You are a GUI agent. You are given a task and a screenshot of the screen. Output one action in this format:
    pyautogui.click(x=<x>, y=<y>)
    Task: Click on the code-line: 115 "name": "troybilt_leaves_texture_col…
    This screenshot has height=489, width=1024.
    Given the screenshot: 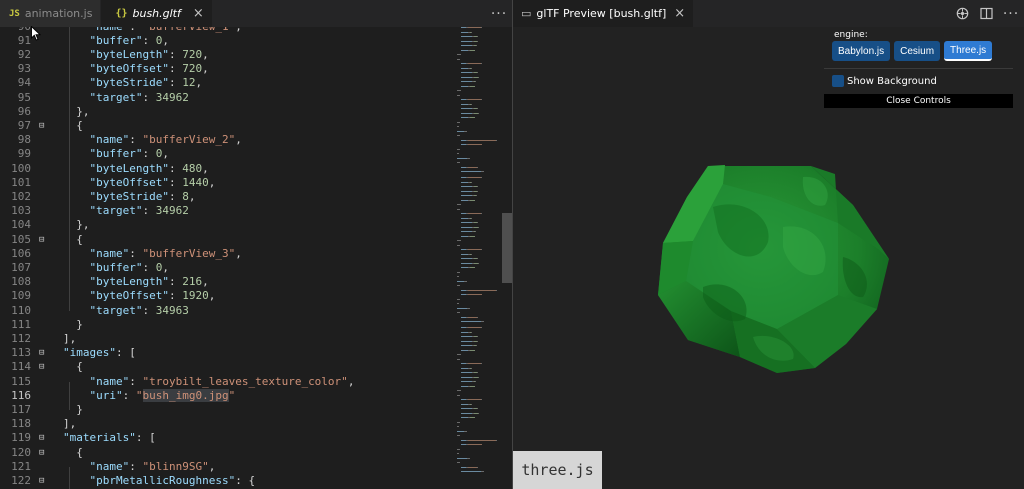 What is the action you would take?
    pyautogui.click(x=226, y=382)
    